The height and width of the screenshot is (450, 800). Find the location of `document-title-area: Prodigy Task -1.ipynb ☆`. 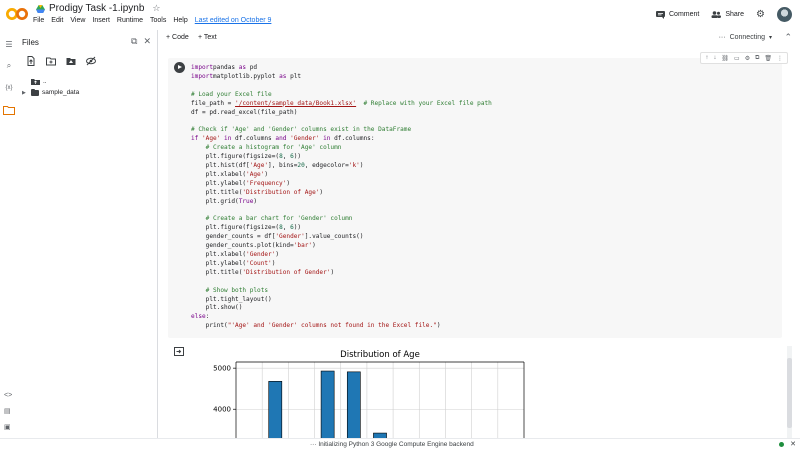

document-title-area: Prodigy Task -1.ipynb ☆ is located at coordinates (98, 8).